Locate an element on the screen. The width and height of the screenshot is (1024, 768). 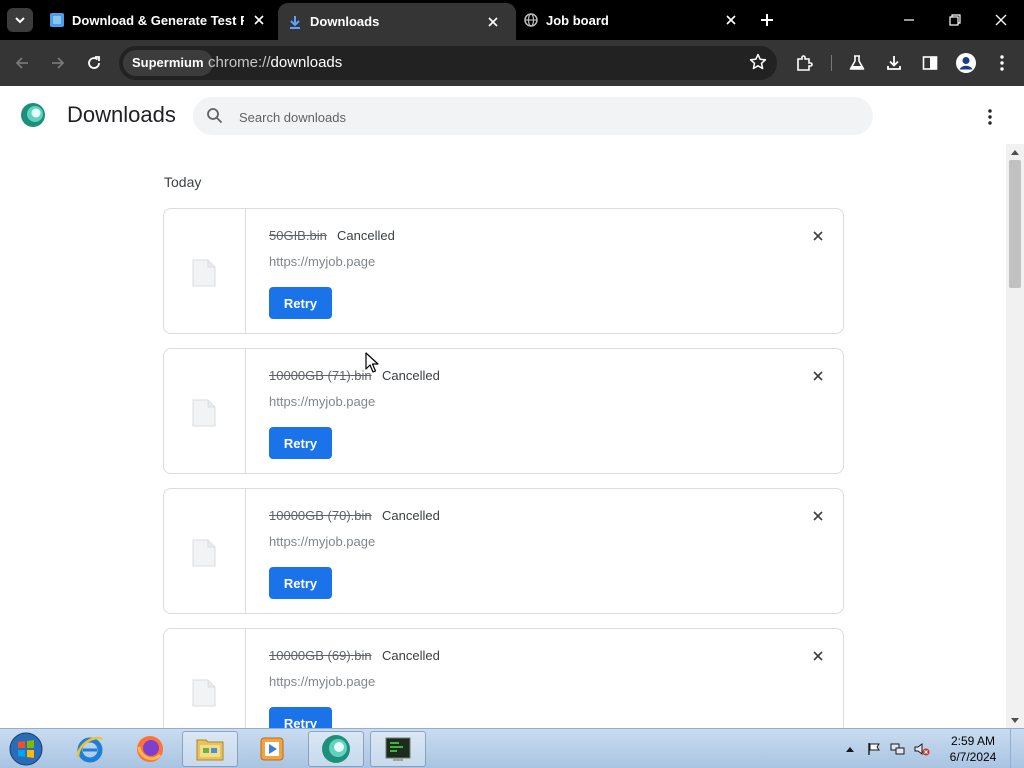
flag-icon is located at coordinates (874, 749).